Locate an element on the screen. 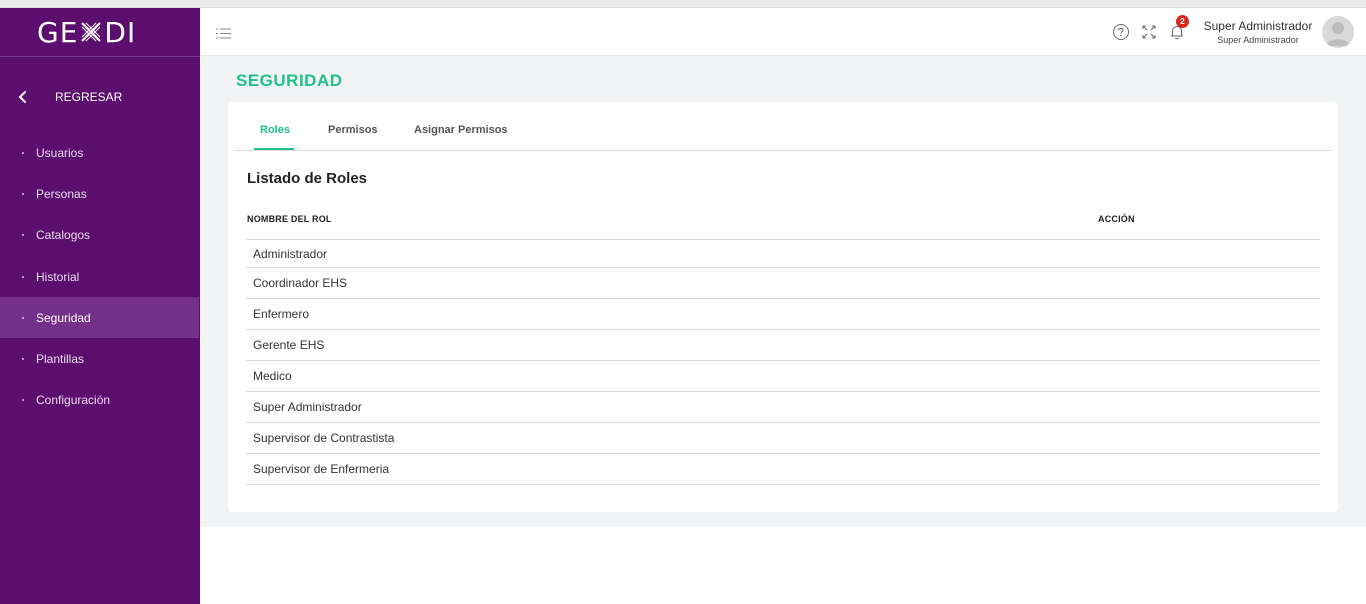 This screenshot has height=604, width=1366. browser-top-strip is located at coordinates (683, 4).